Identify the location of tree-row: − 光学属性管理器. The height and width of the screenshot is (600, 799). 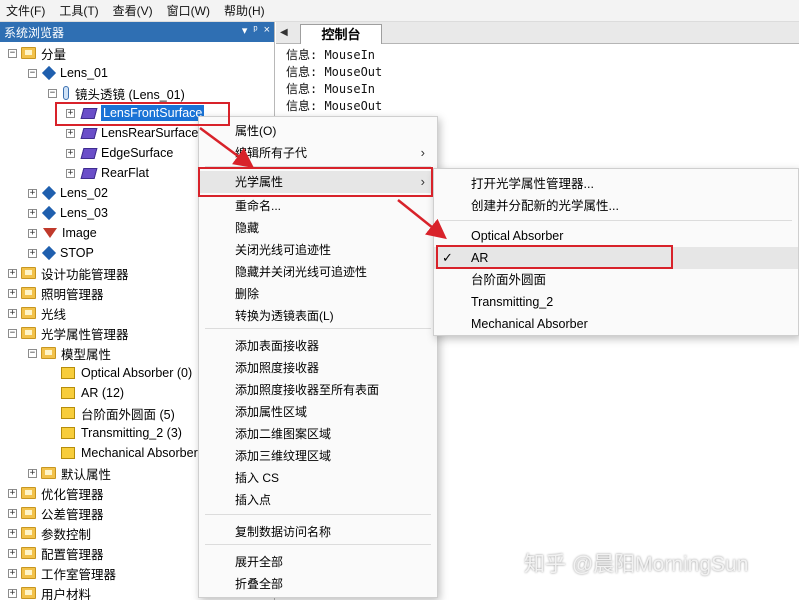
(68, 333).